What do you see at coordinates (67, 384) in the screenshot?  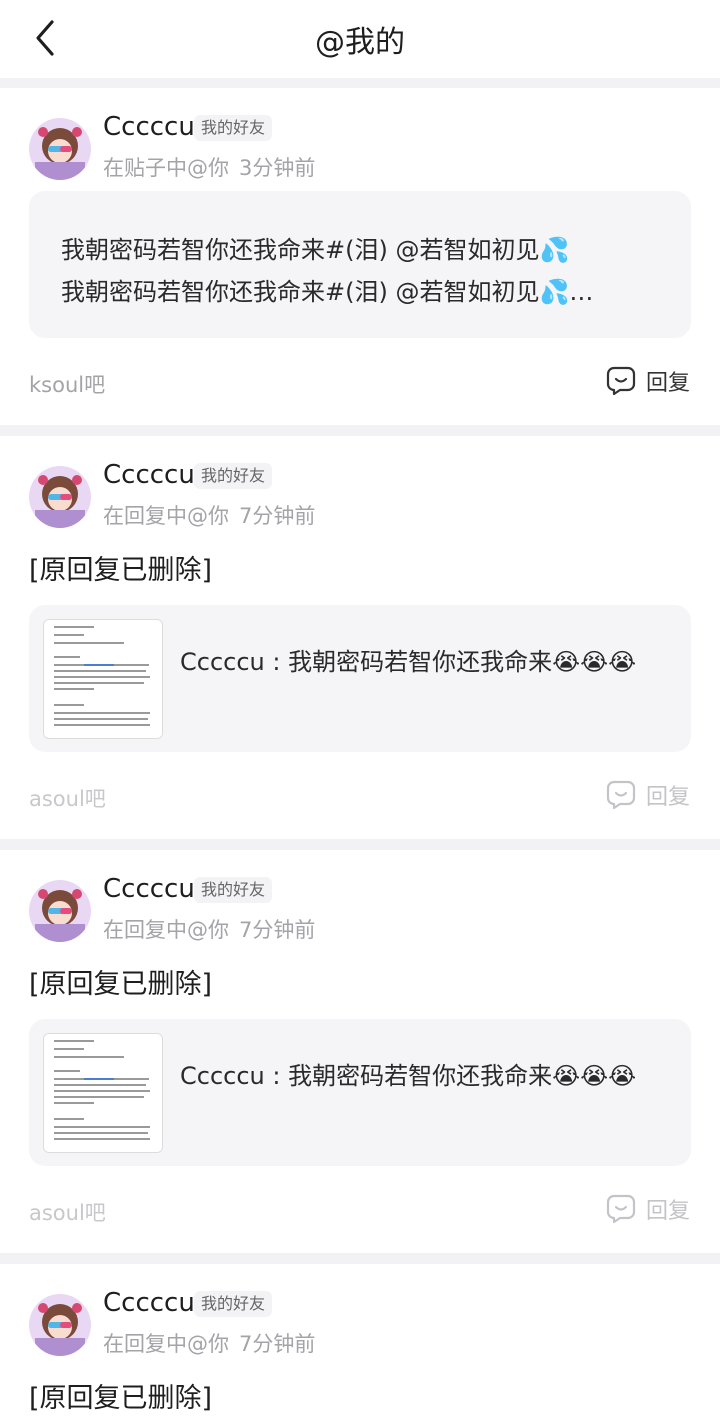 I see `forum-link: ksoul吧` at bounding box center [67, 384].